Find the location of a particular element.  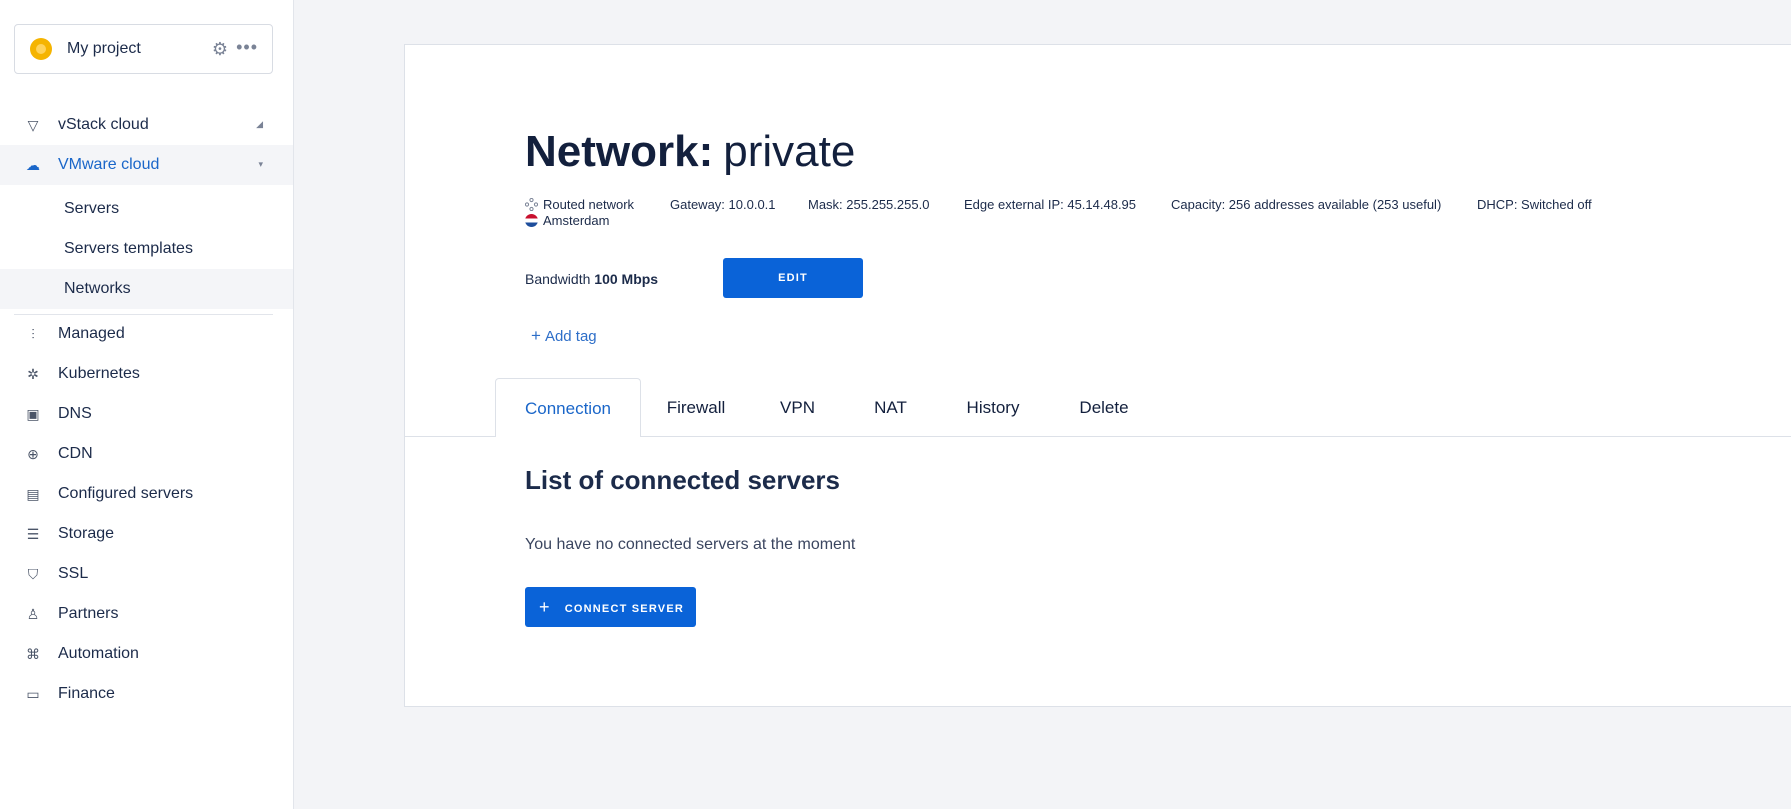

sidebar-item-label: Networks is located at coordinates (97, 288).